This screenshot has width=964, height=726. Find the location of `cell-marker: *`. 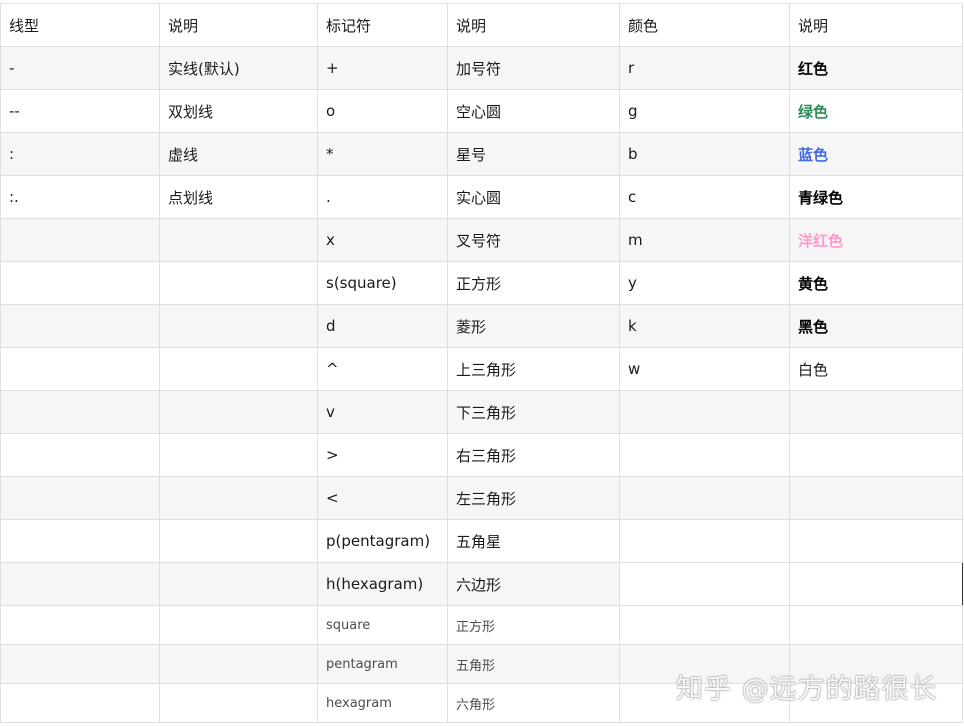

cell-marker: * is located at coordinates (382, 154).